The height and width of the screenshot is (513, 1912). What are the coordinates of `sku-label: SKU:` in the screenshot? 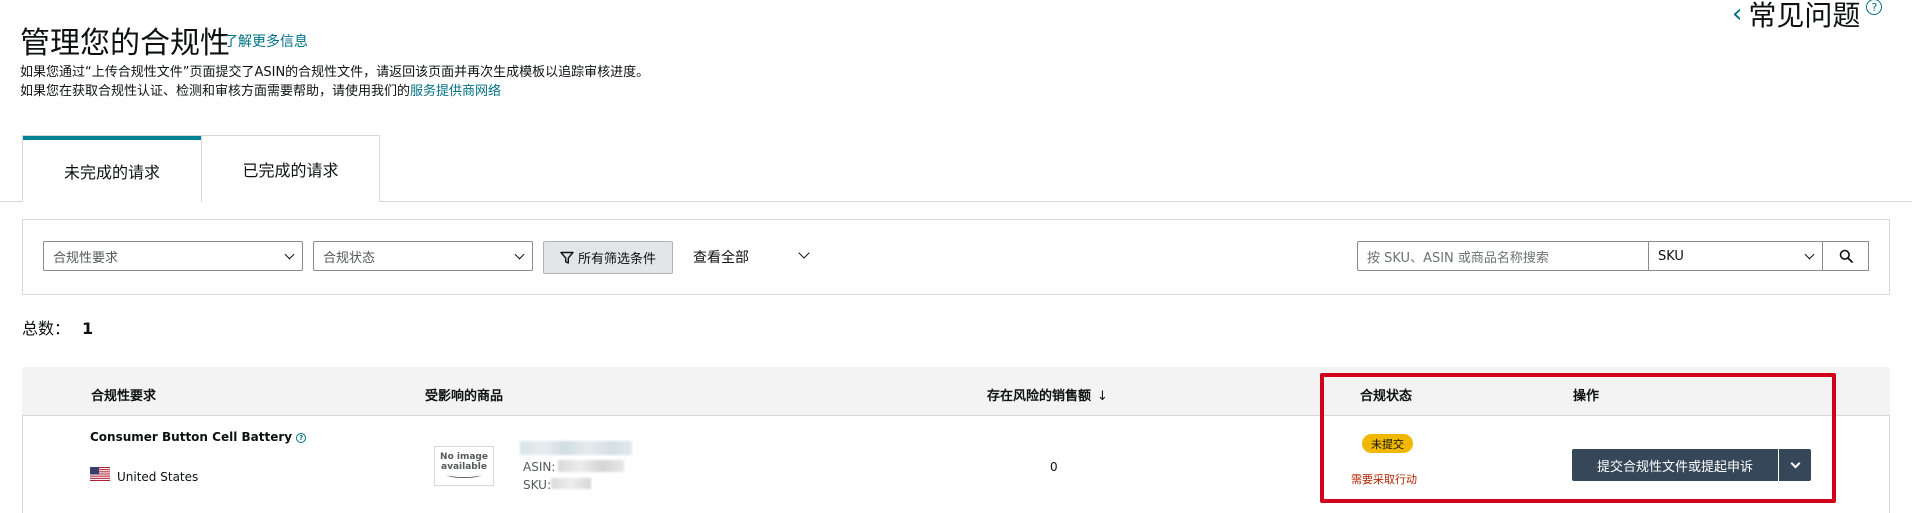 It's located at (537, 485).